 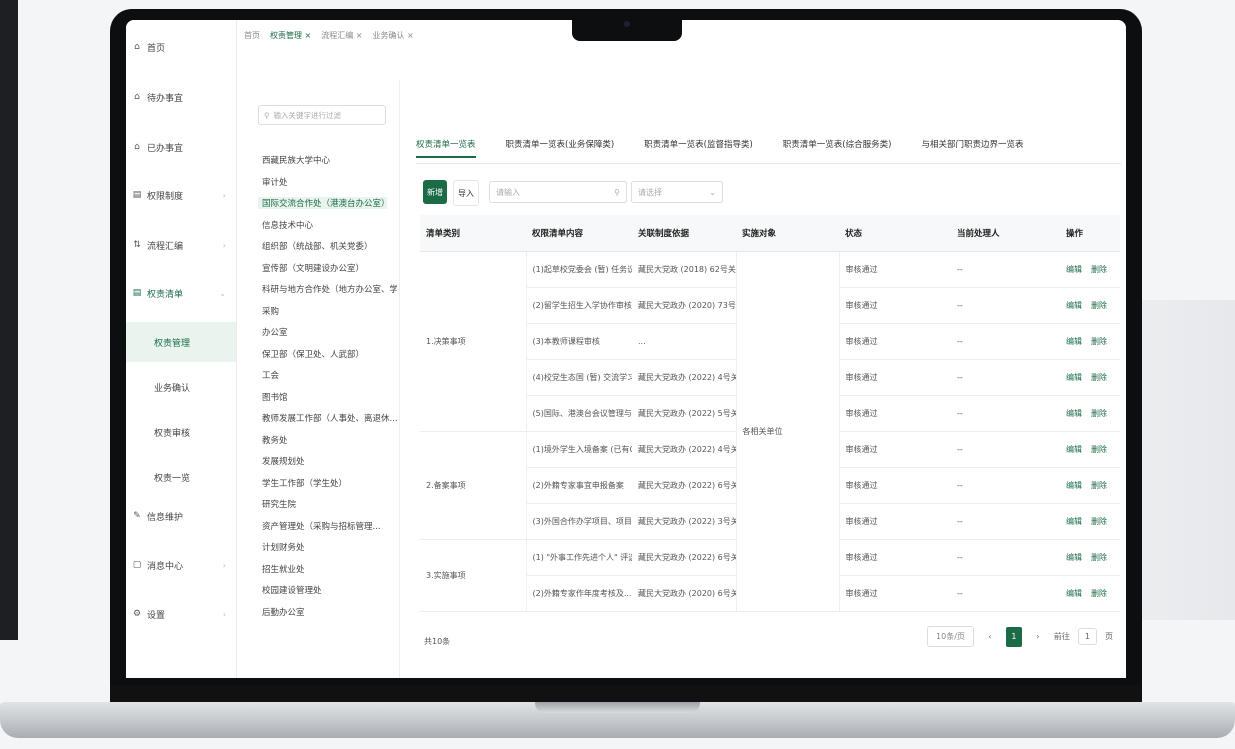 I want to click on sidebar-subitem-confirm: 业务确认, so click(x=181, y=387).